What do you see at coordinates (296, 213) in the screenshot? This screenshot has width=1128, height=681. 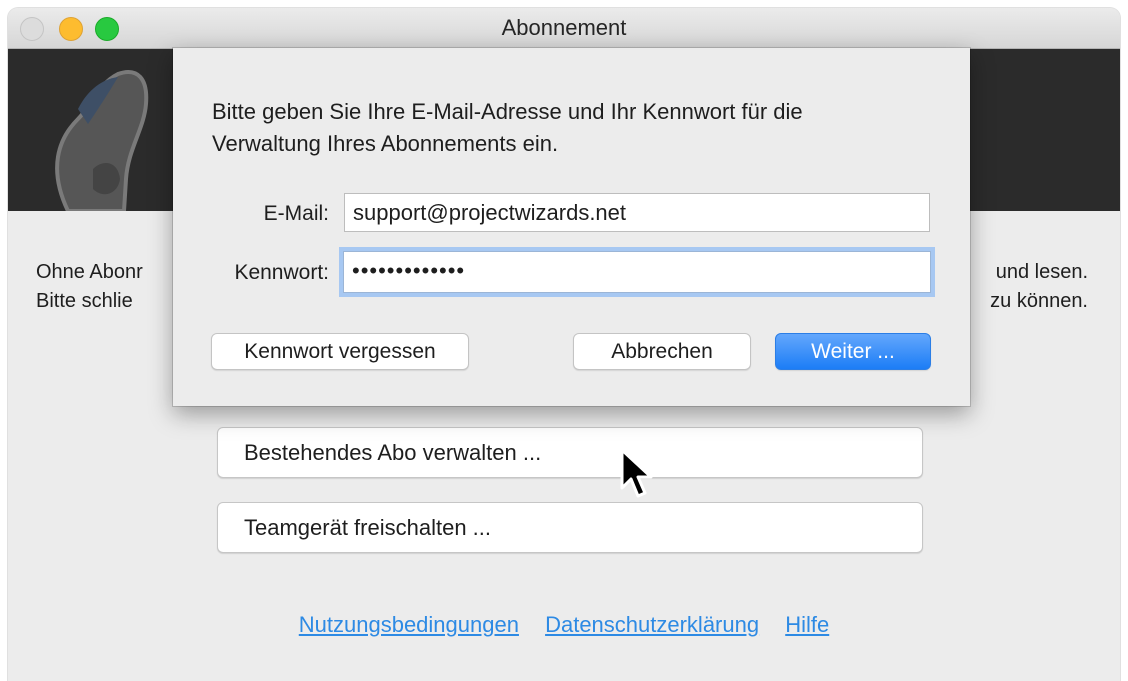 I see `email-label: E-Mail:` at bounding box center [296, 213].